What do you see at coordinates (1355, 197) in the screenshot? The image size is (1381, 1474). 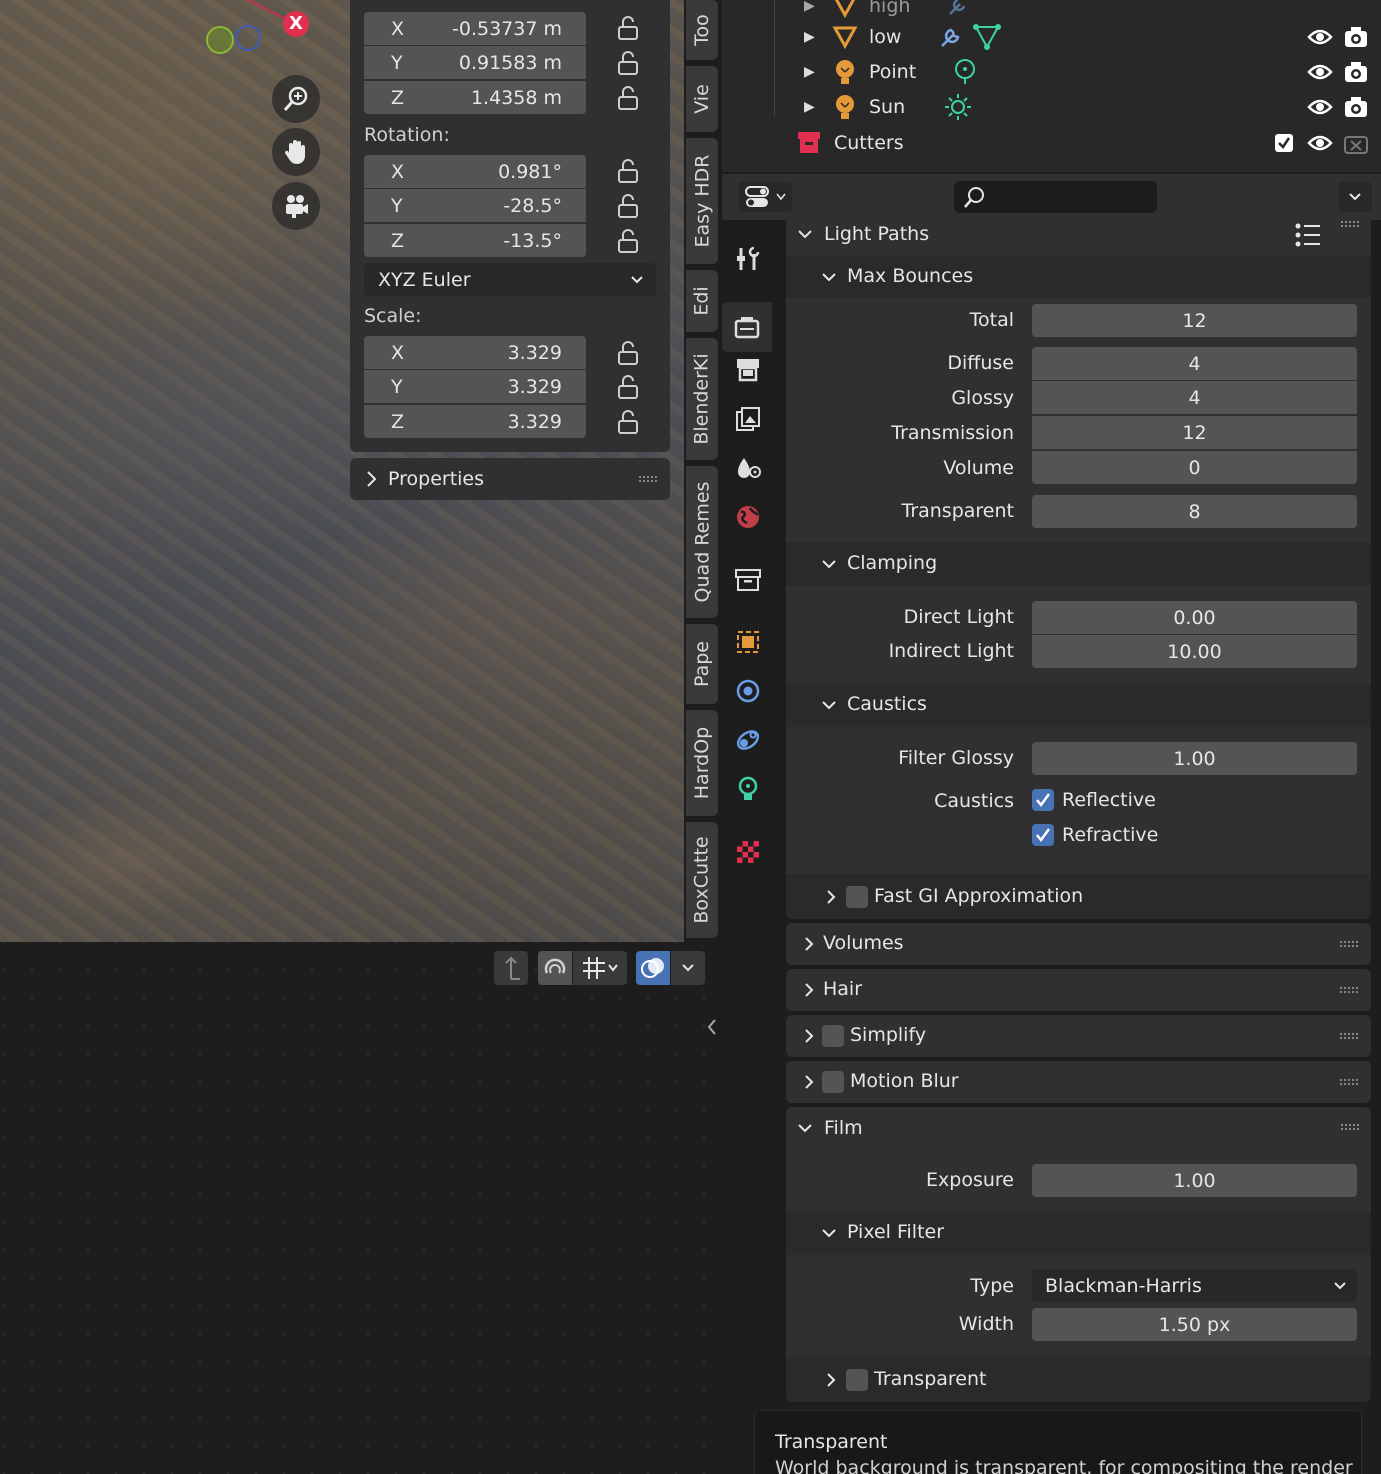 I see `options-dropdown` at bounding box center [1355, 197].